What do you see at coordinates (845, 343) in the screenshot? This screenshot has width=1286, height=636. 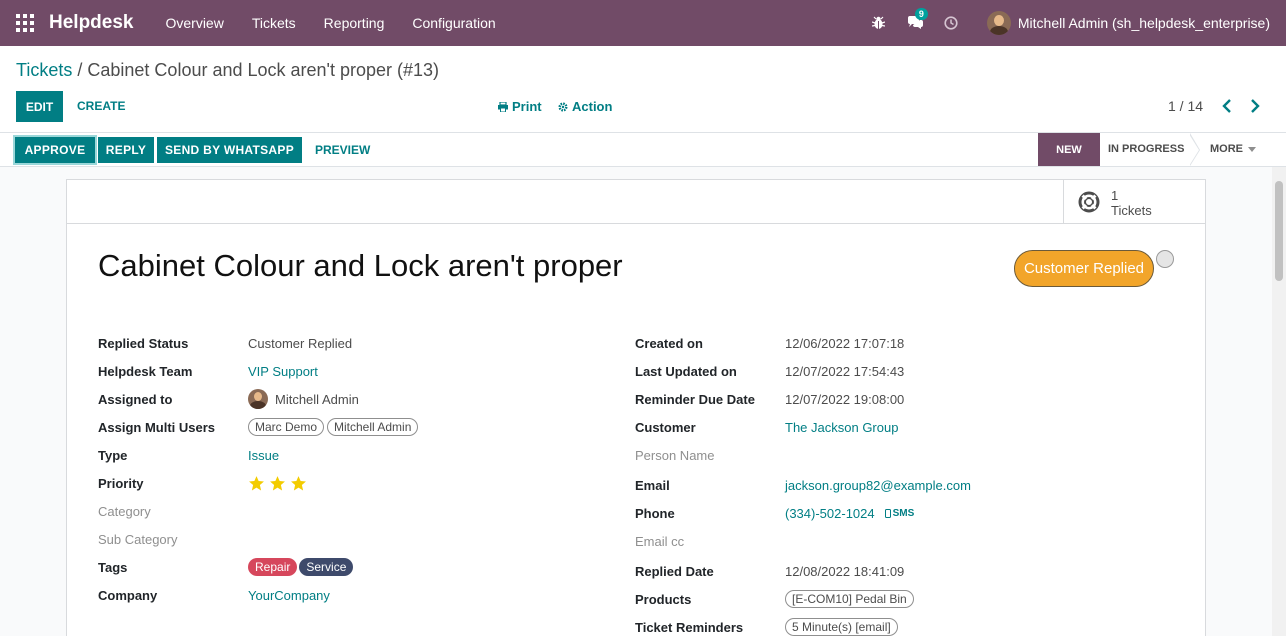 I see `value-created-on: 12/06/2022 17:07:18` at bounding box center [845, 343].